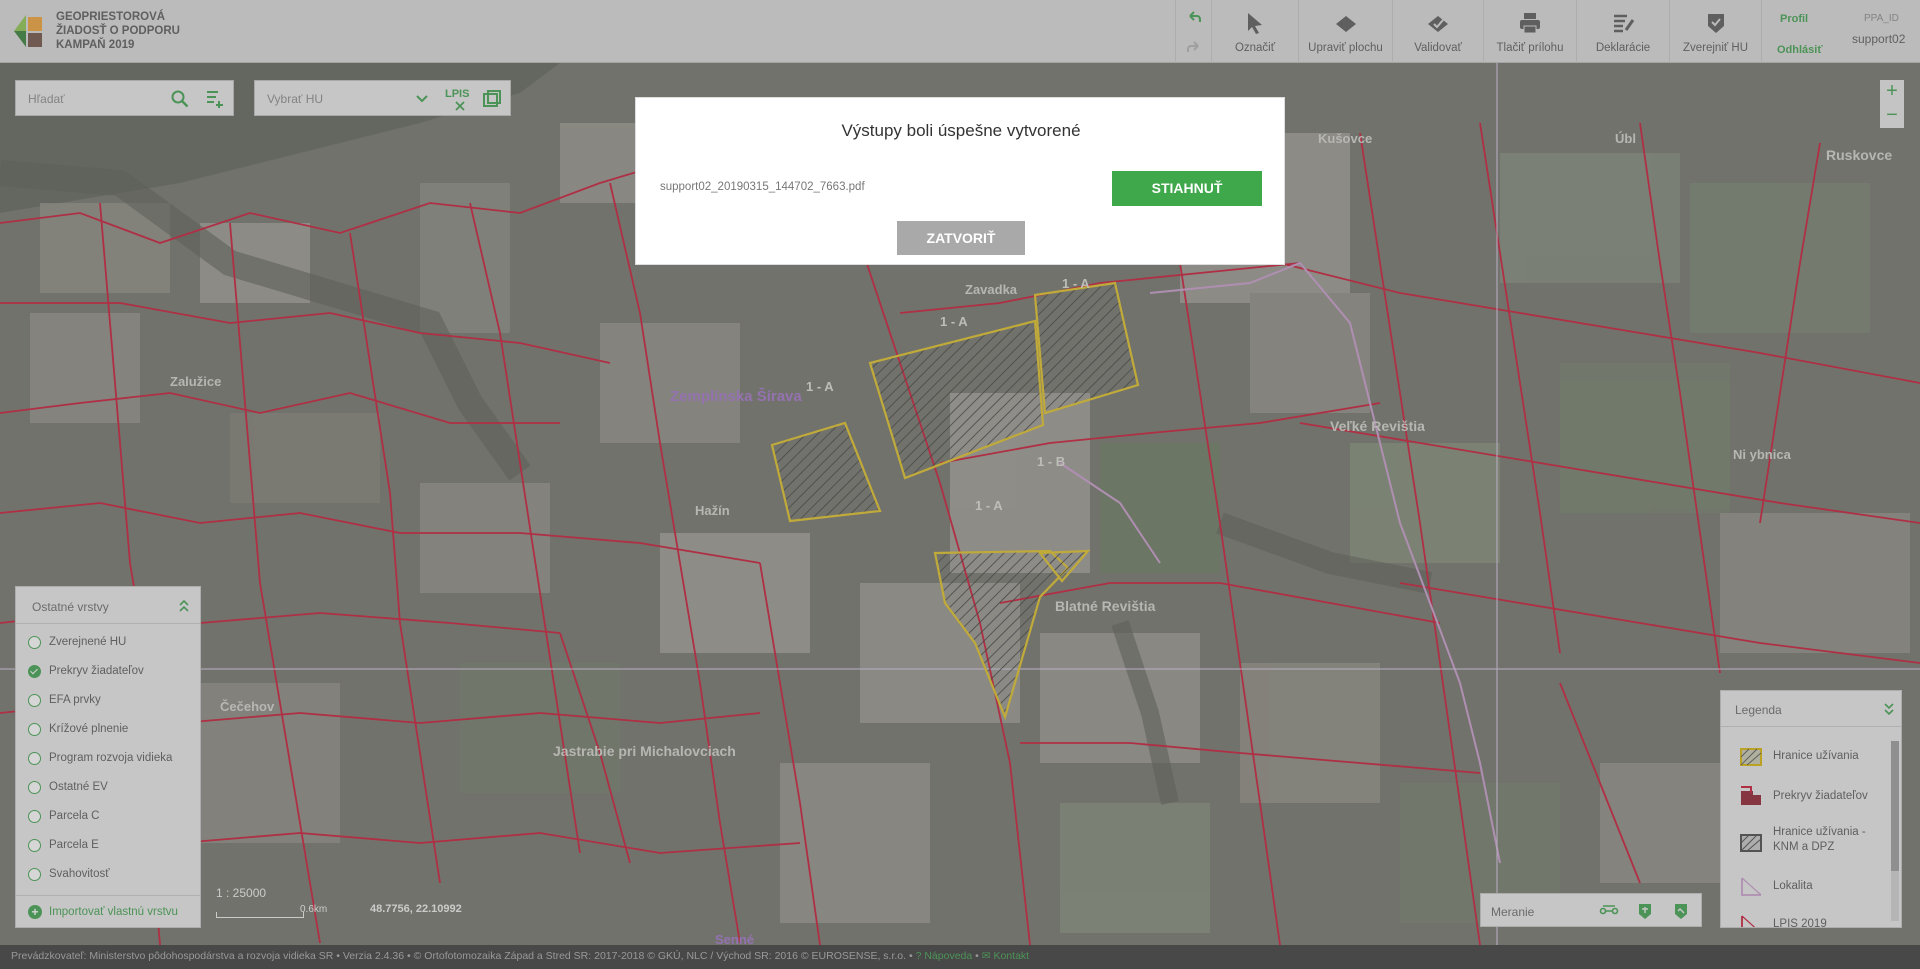 The width and height of the screenshot is (1920, 969). What do you see at coordinates (762, 187) in the screenshot?
I see `output-filename: support02_20190315_144702_7663.pdf` at bounding box center [762, 187].